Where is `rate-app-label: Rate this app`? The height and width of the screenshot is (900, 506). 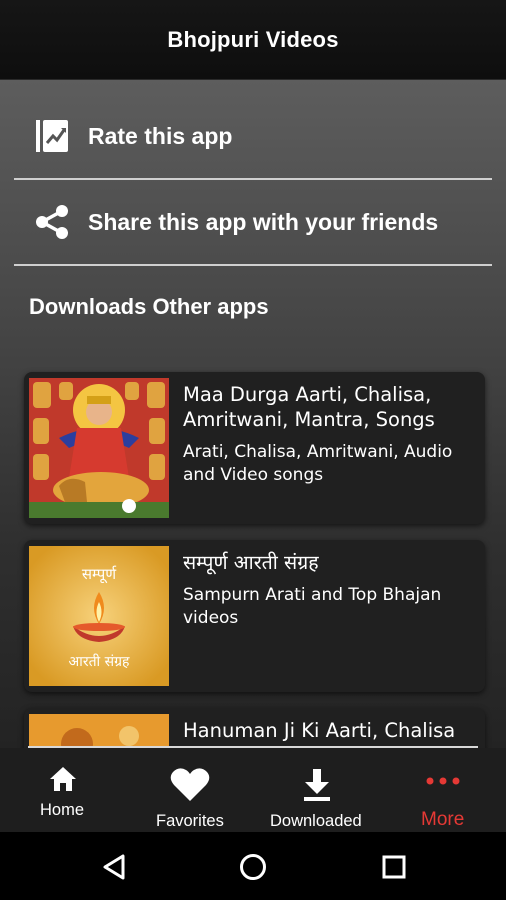 rate-app-label: Rate this app is located at coordinates (160, 135).